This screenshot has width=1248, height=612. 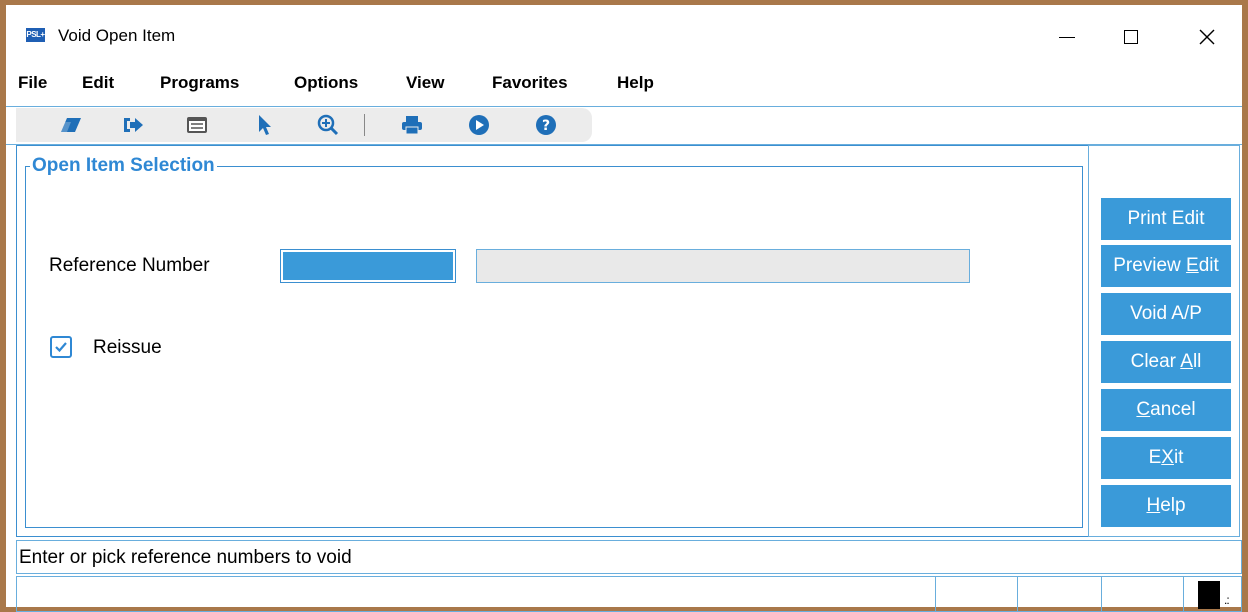 What do you see at coordinates (1186, 361) in the screenshot?
I see `clear-all-hotkey: A` at bounding box center [1186, 361].